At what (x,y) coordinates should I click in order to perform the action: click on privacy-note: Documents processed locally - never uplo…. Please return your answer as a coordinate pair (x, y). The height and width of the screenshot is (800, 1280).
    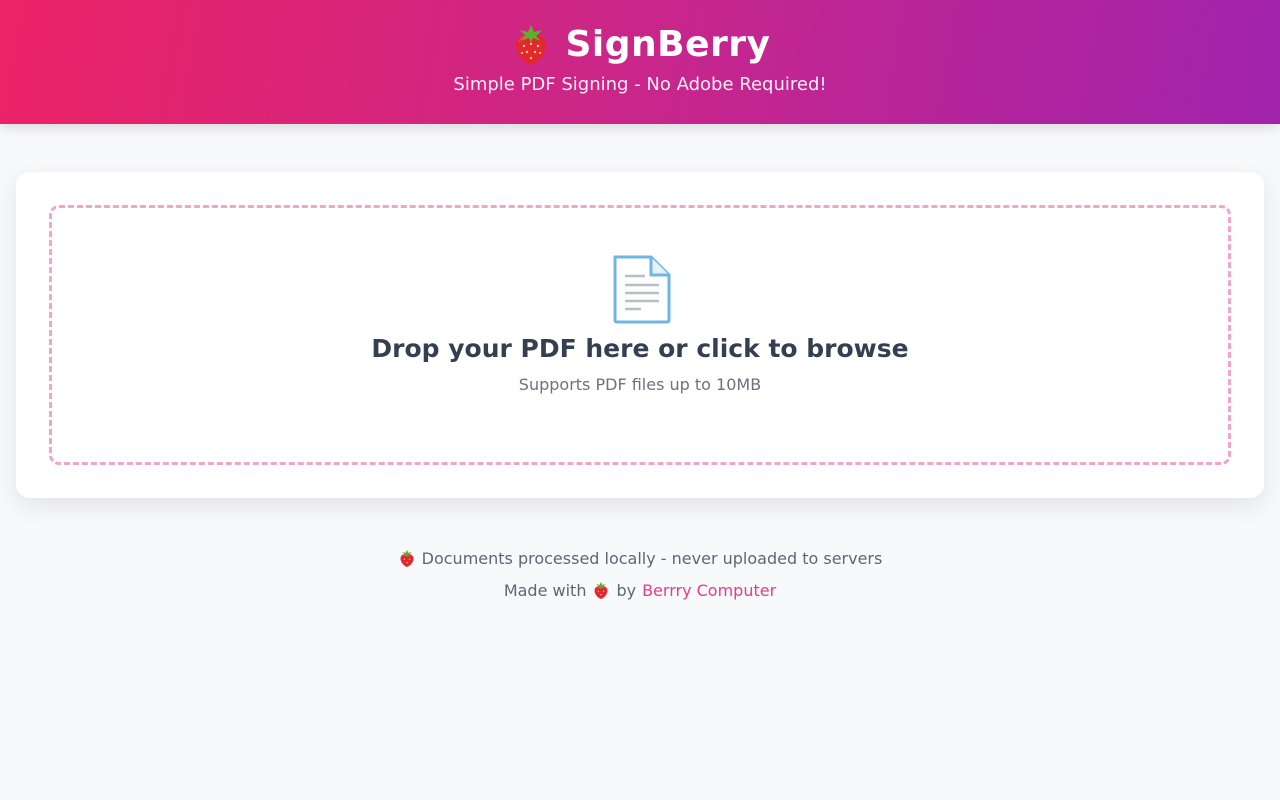
    Looking at the image, I should click on (640, 558).